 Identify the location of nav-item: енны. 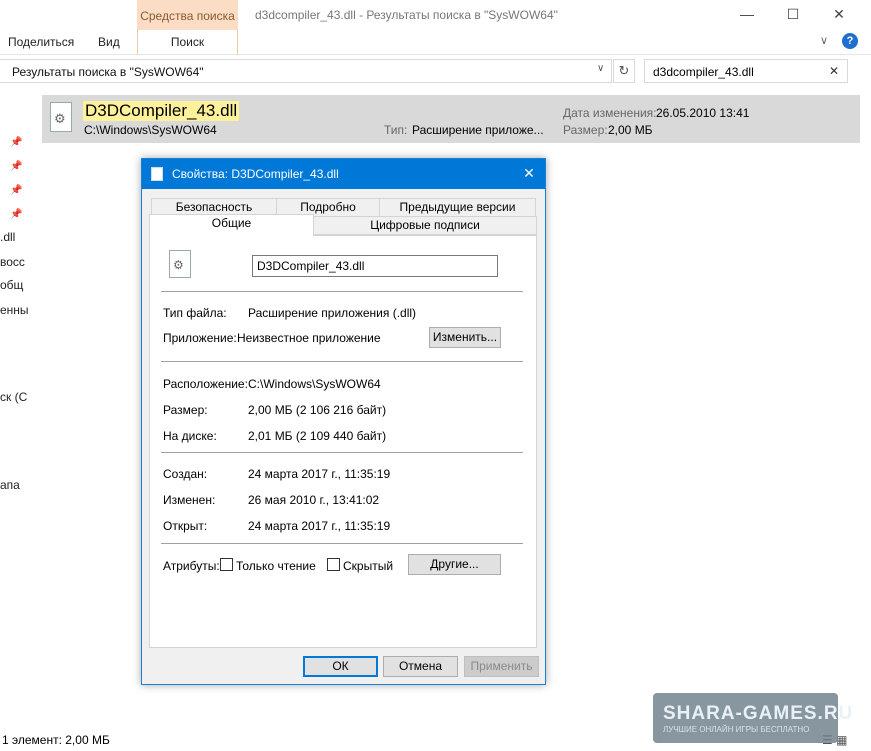
(14, 310).